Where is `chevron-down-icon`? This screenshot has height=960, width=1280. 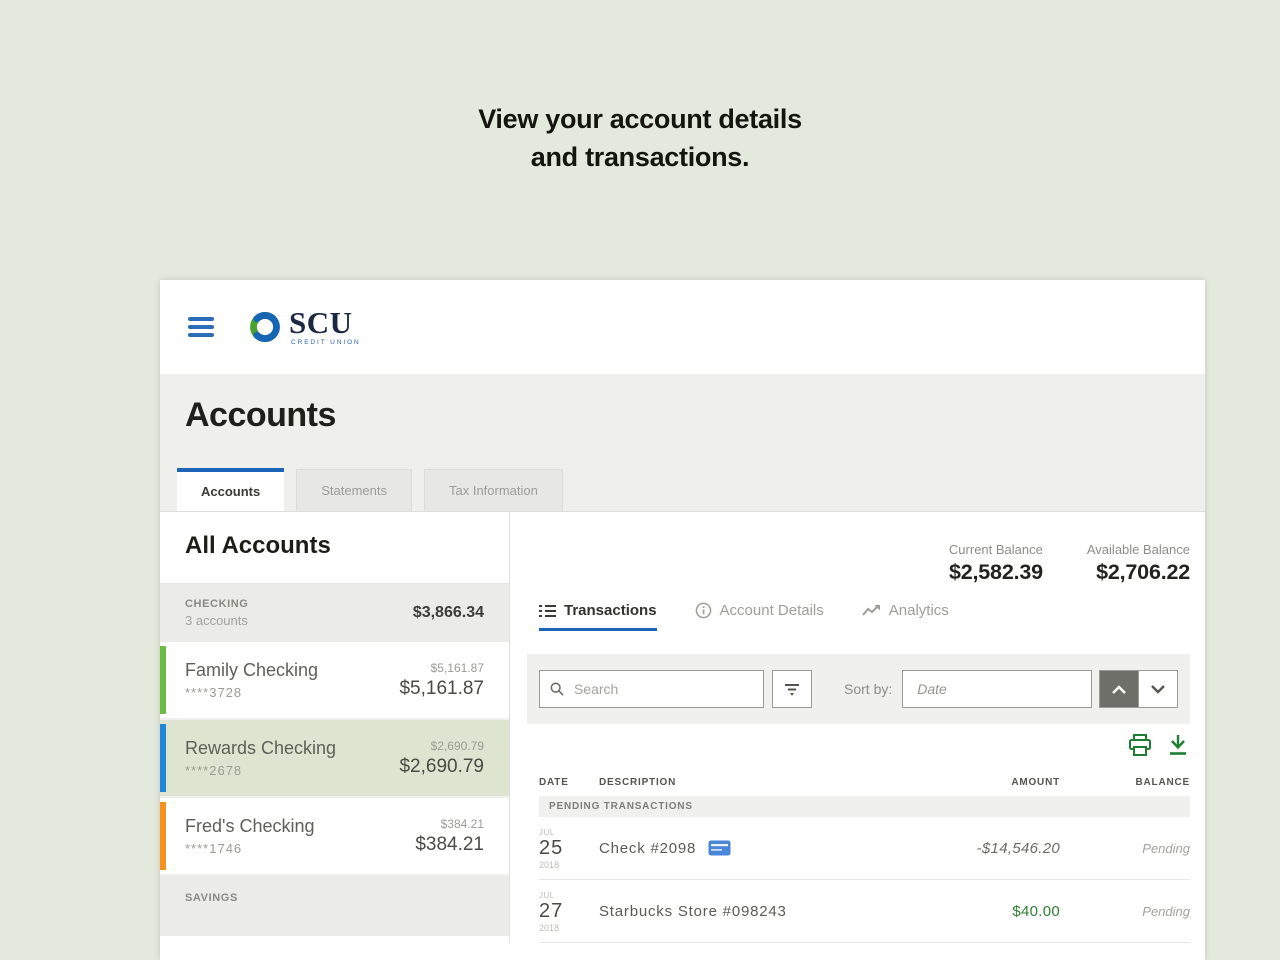
chevron-down-icon is located at coordinates (1158, 689).